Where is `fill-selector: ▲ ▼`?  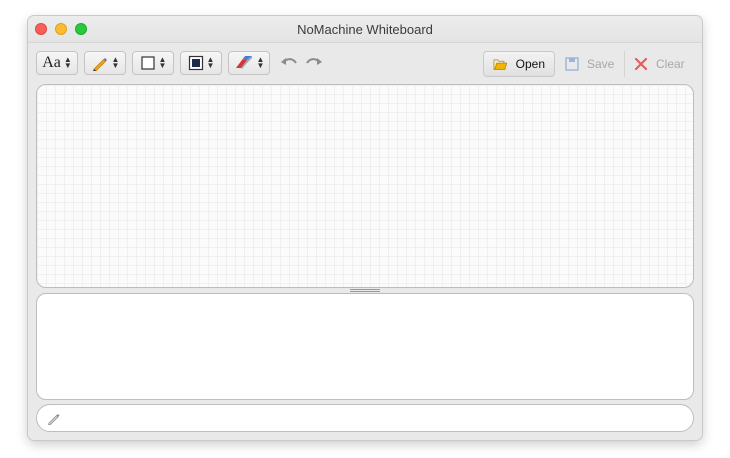 fill-selector: ▲ ▼ is located at coordinates (201, 63).